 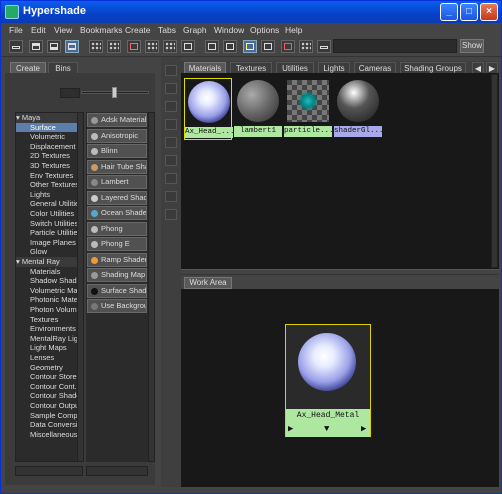 I want to click on node-button: Phong E, so click(x=117, y=244).